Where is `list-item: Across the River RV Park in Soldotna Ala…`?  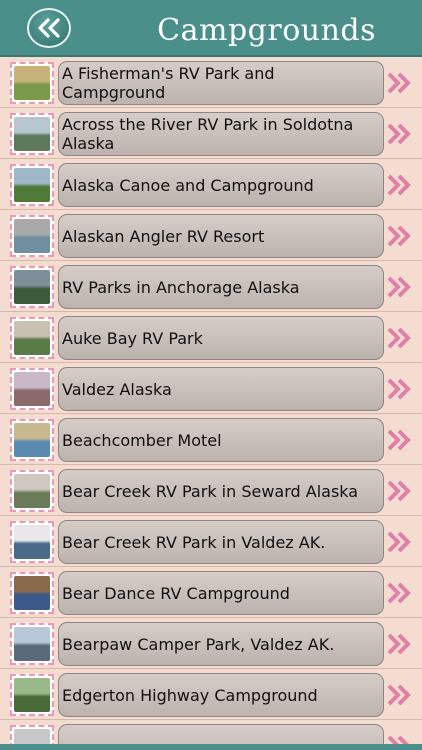 list-item: Across the River RV Park in Soldotna Ala… is located at coordinates (211, 133).